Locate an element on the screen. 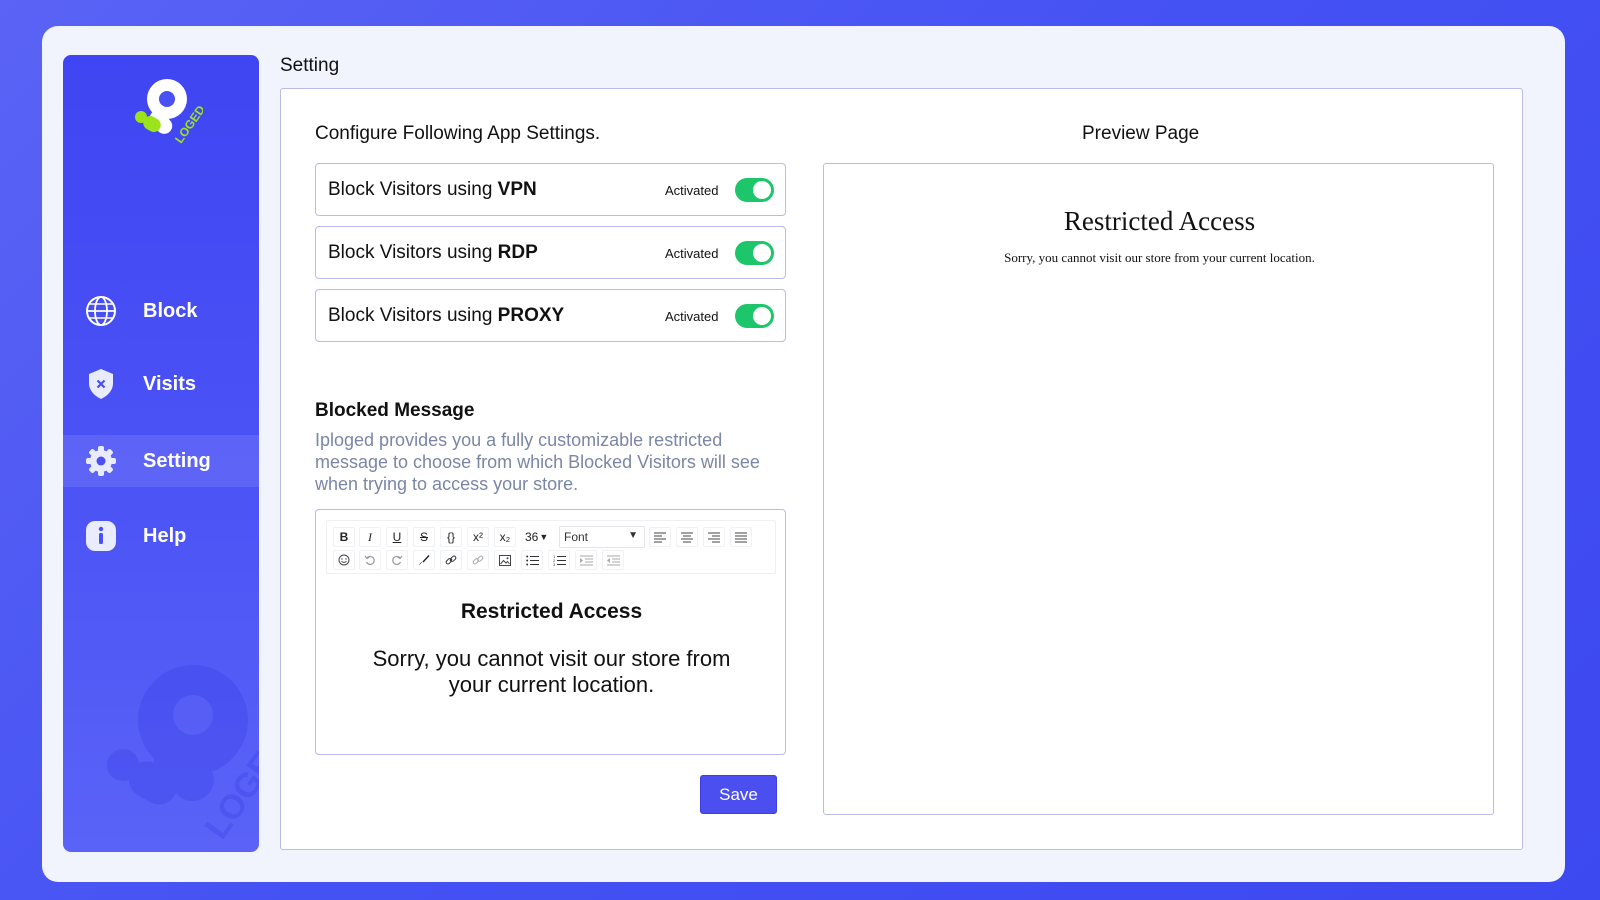 Image resolution: width=1600 pixels, height=900 pixels. brush-icon is located at coordinates (424, 560).